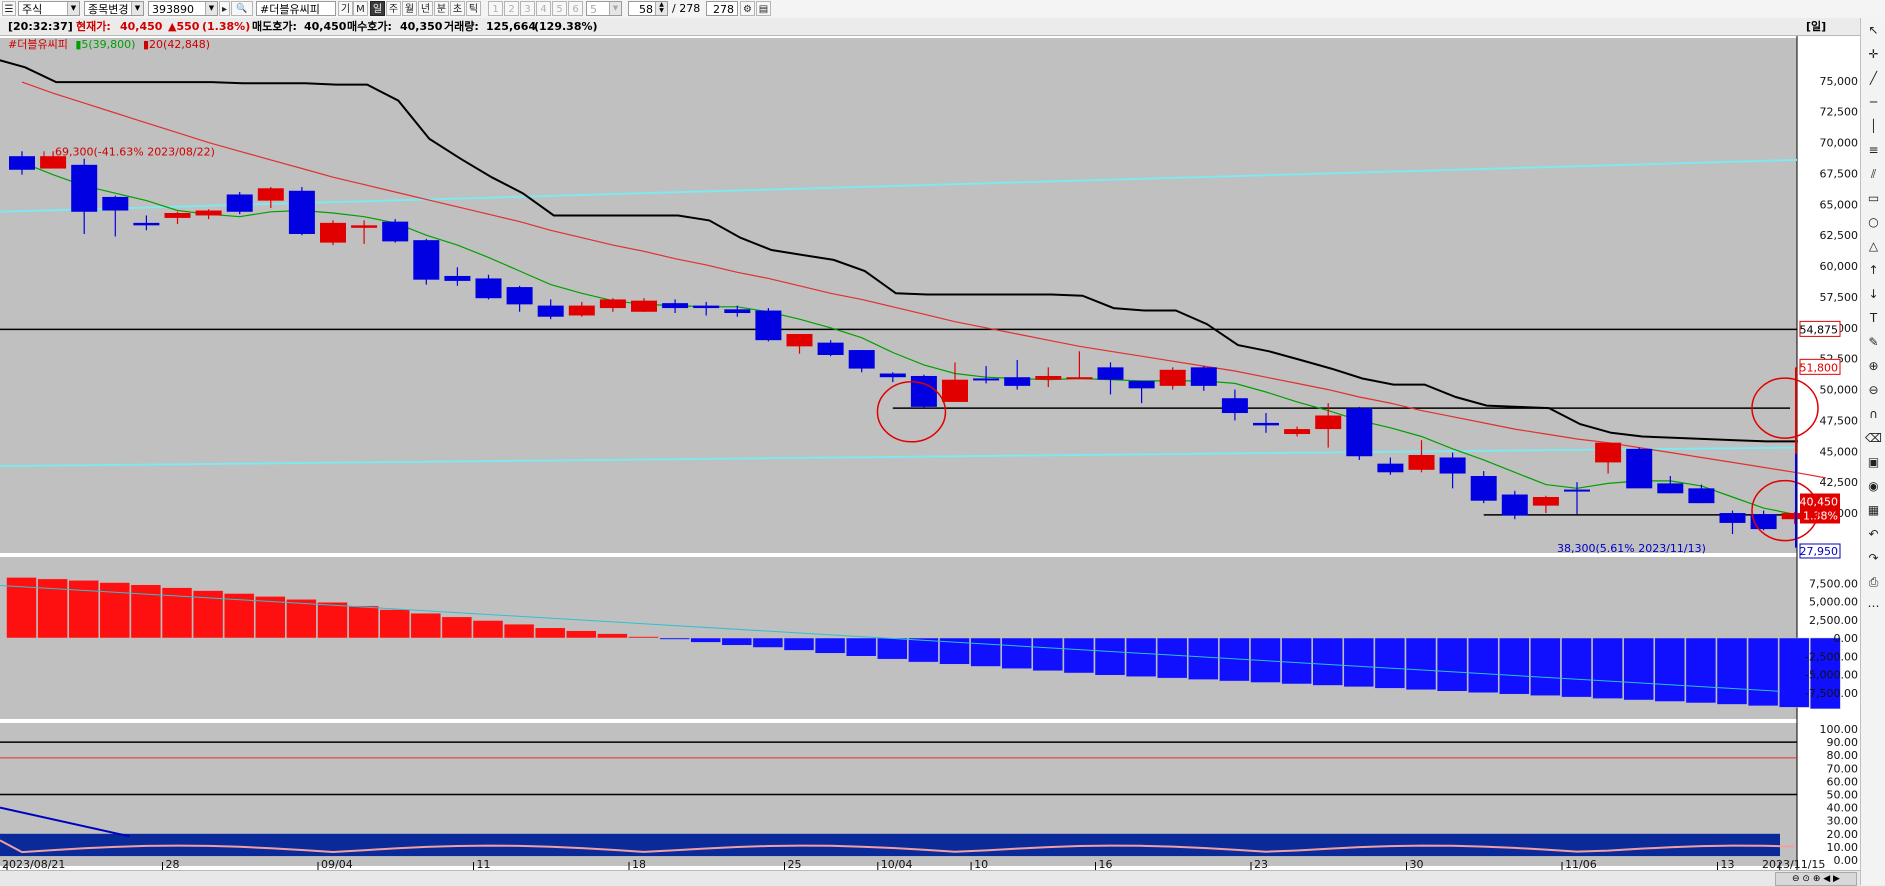 The width and height of the screenshot is (1885, 886). Describe the element at coordinates (1819, 551) in the screenshot. I see `lower-mark-label: 27,950` at that location.